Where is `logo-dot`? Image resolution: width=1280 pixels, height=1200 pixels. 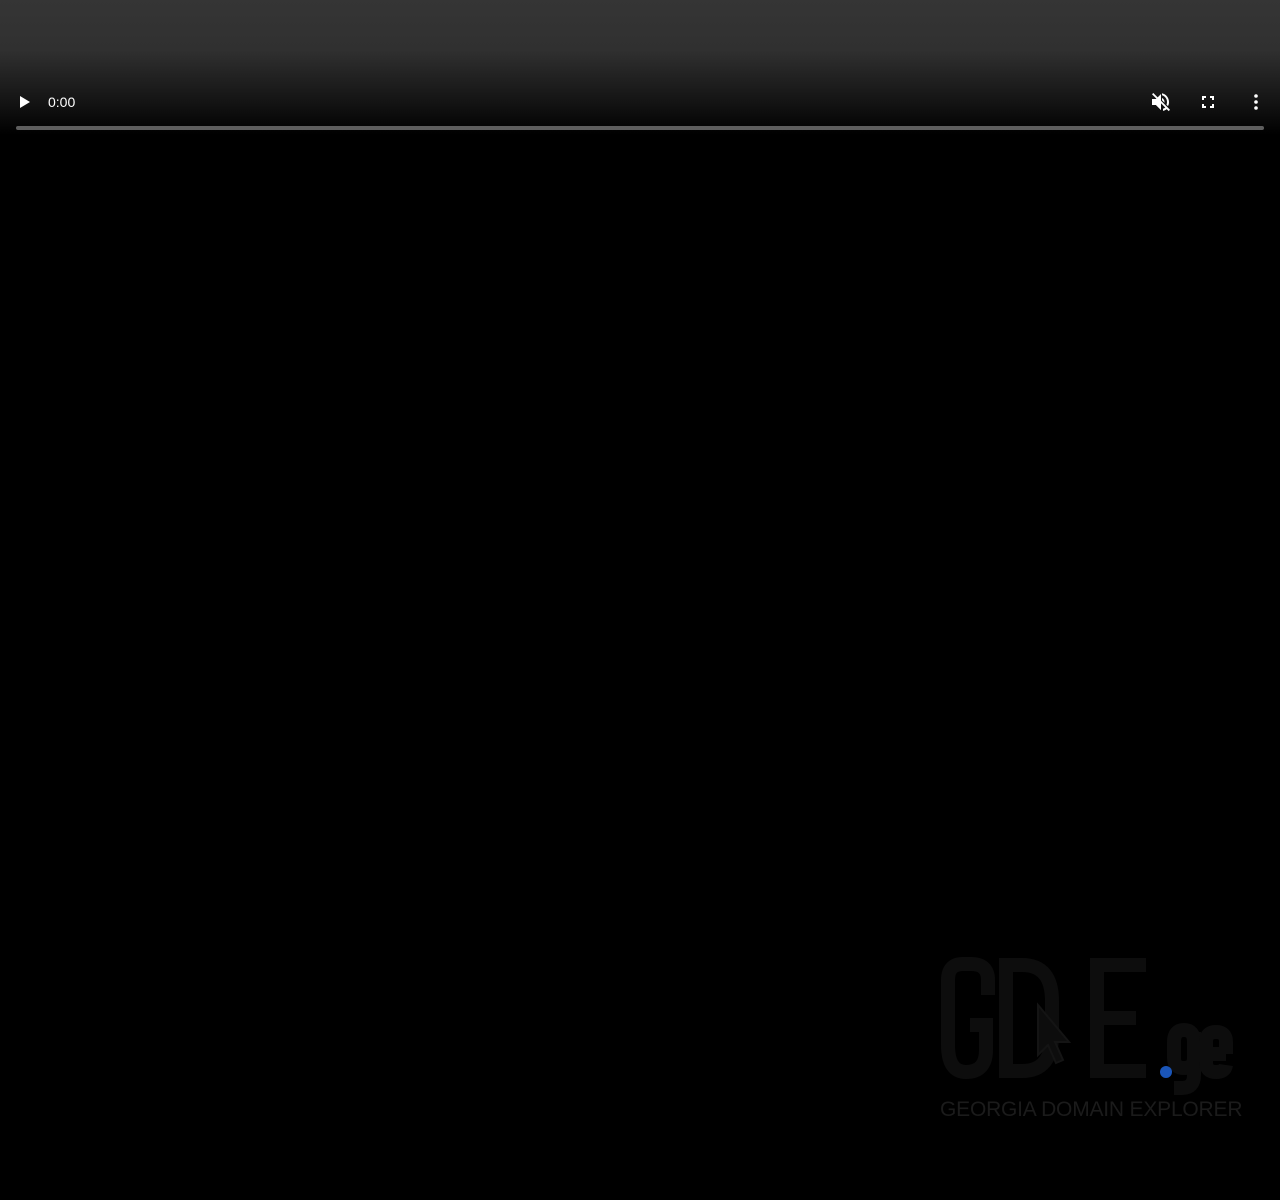 logo-dot is located at coordinates (1166, 1072).